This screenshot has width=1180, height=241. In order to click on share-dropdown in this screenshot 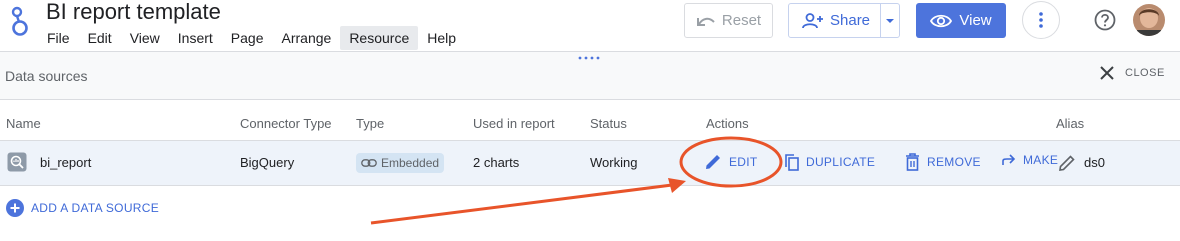, I will do `click(890, 21)`.